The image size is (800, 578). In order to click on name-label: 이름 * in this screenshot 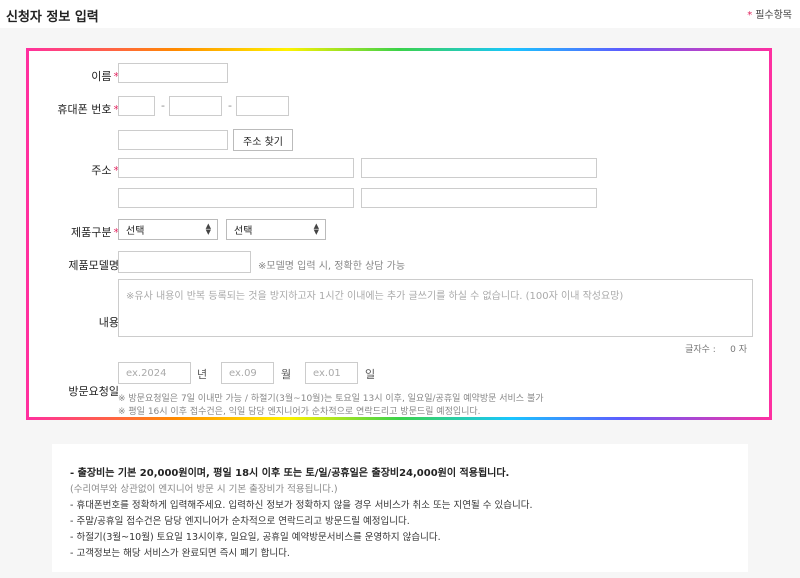, I will do `click(105, 76)`.